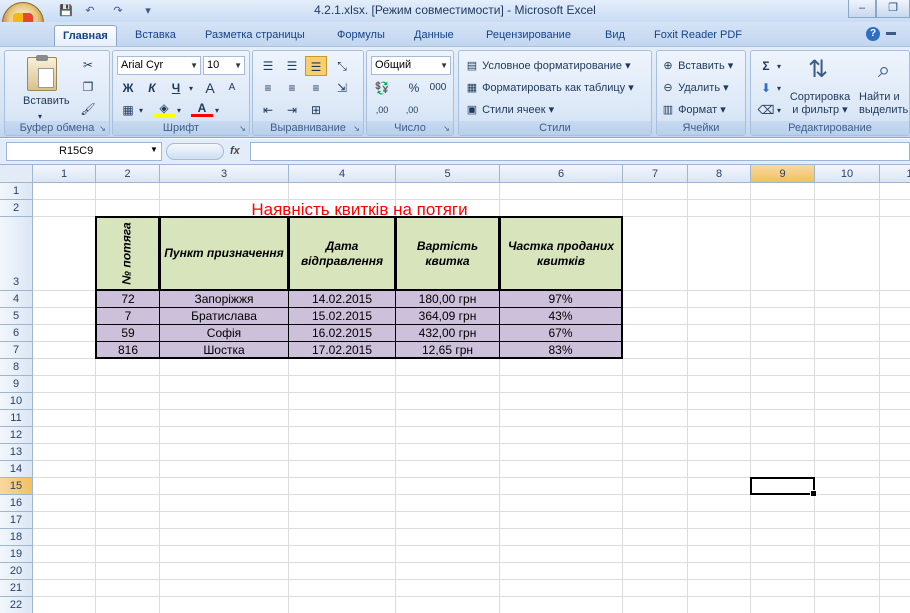  I want to click on tab-view: Вид, so click(615, 35).